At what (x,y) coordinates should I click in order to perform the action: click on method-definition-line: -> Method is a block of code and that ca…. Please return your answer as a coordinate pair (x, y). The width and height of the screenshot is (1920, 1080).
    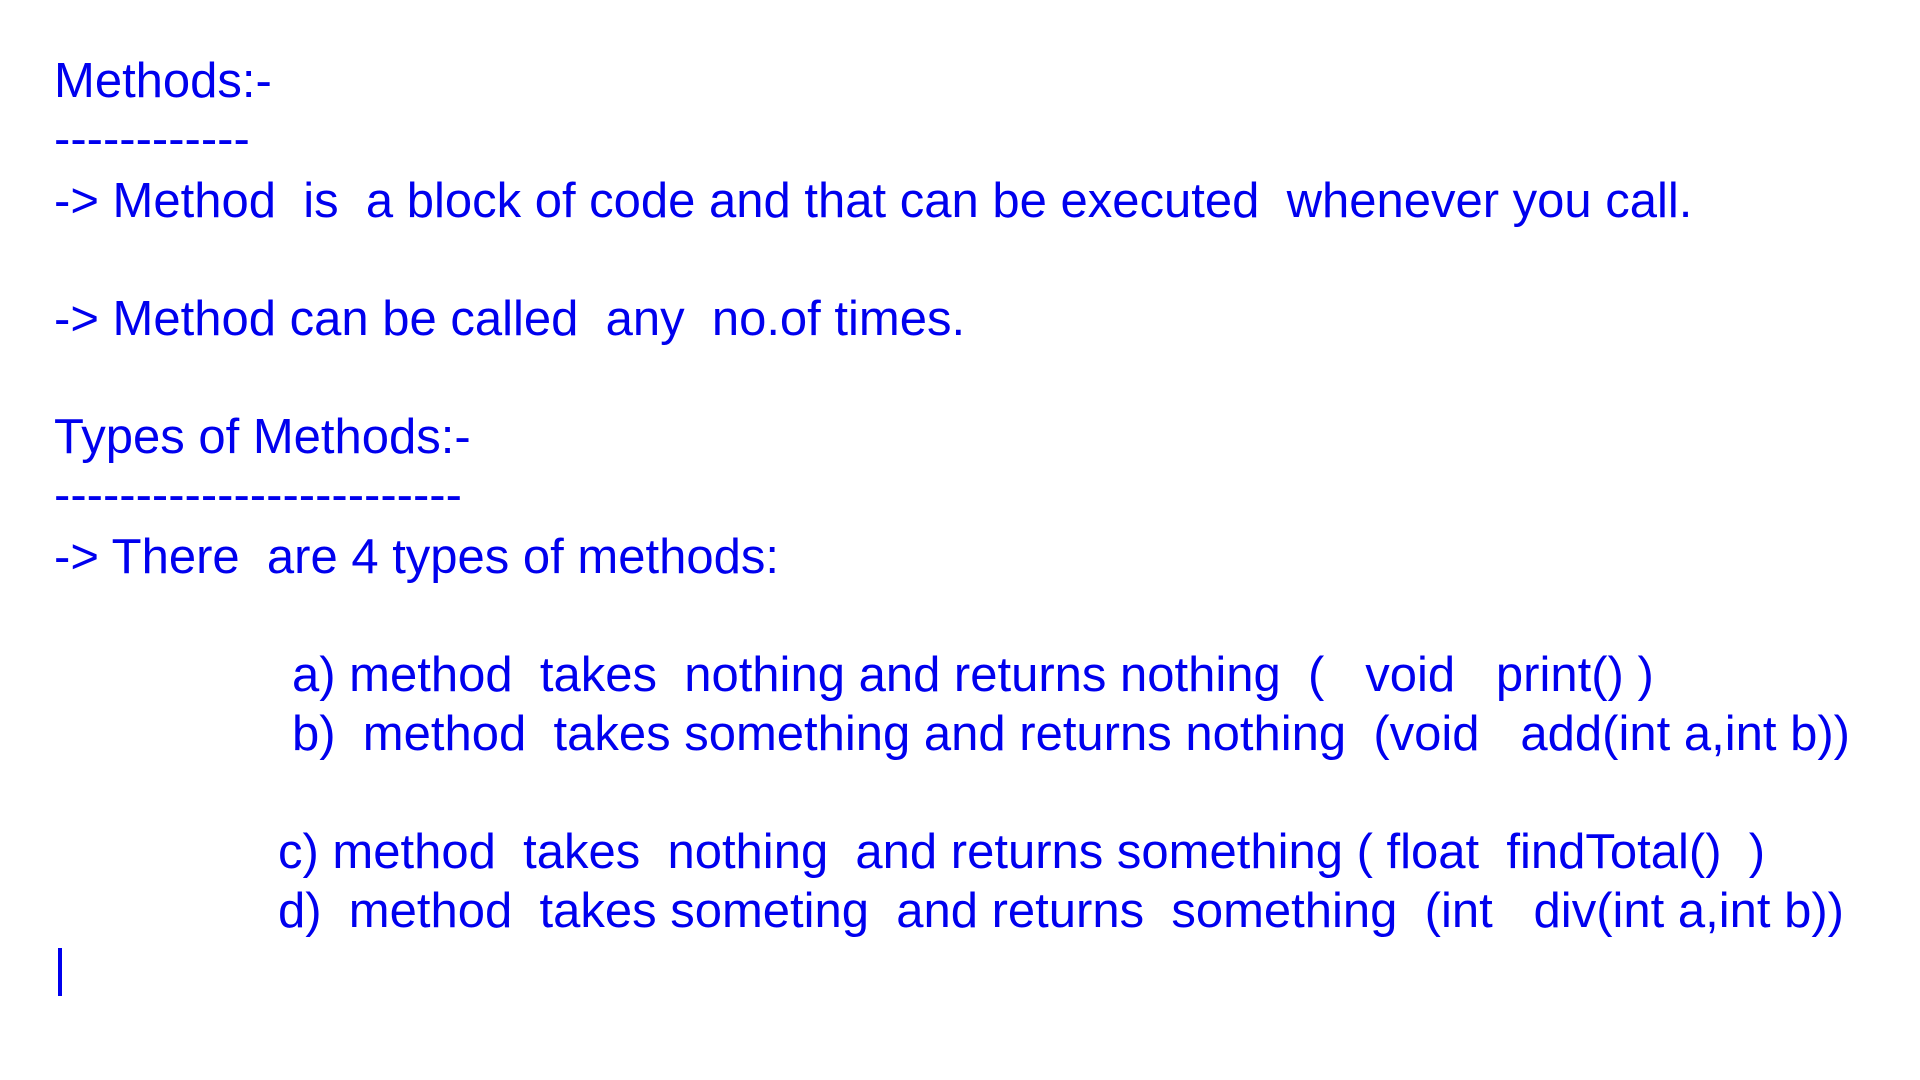
    Looking at the image, I should click on (873, 201).